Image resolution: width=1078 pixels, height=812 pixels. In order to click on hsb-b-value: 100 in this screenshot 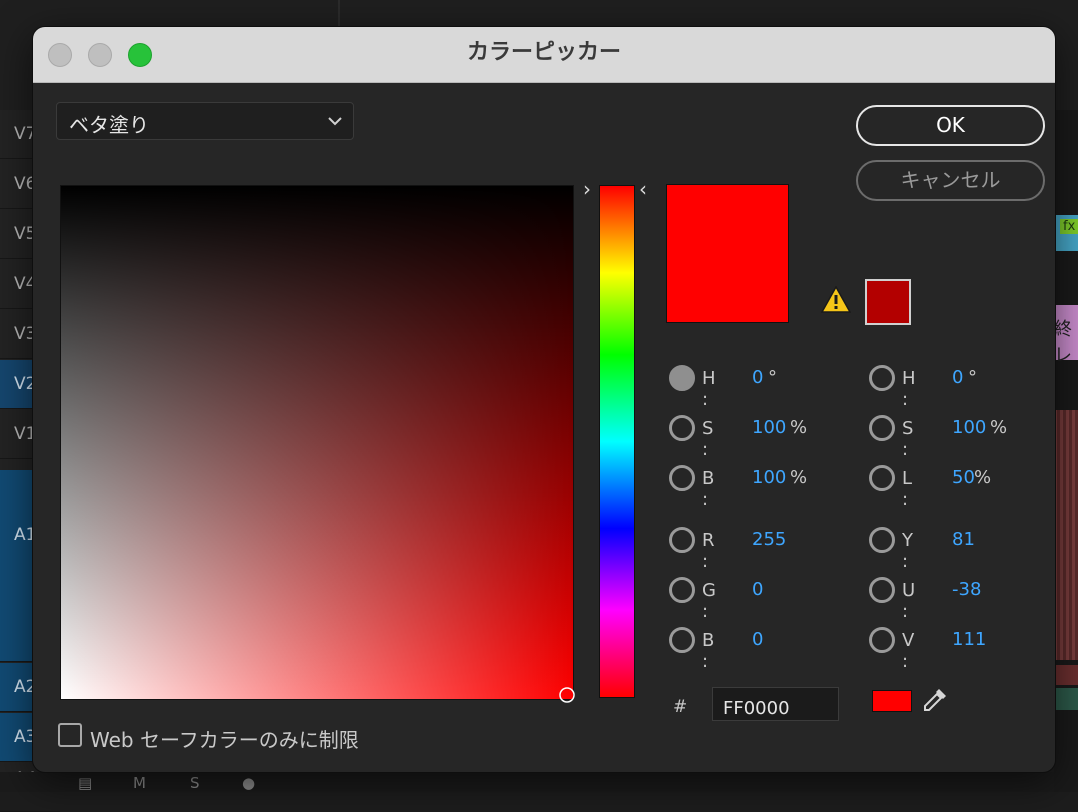, I will do `click(769, 477)`.